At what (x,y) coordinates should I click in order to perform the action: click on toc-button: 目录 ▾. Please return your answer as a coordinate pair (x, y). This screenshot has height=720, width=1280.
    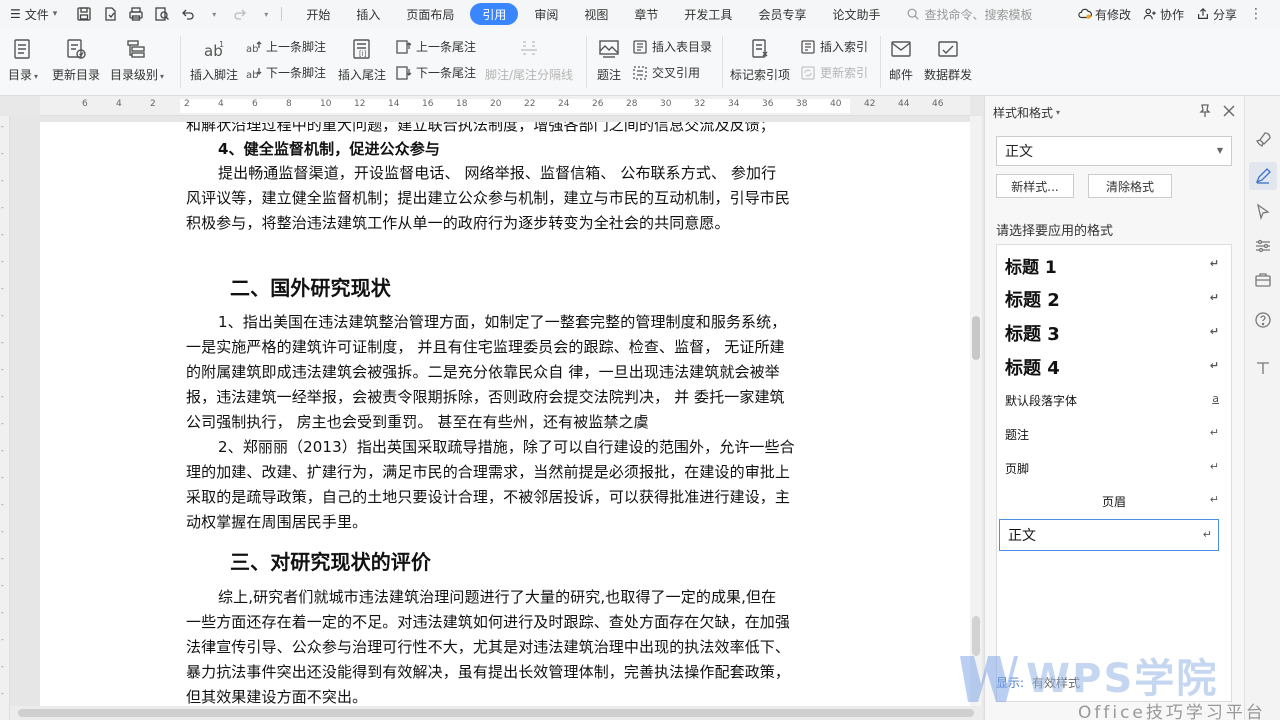
    Looking at the image, I should click on (23, 59).